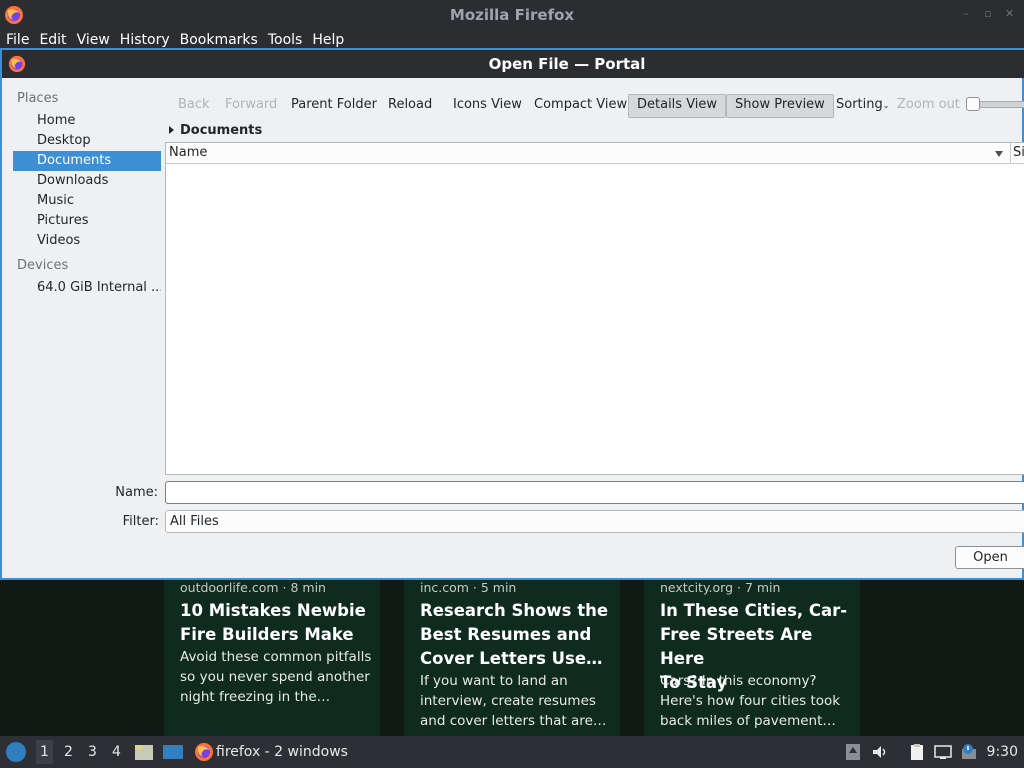 The image size is (1024, 768). I want to click on sidebar-item-downloads: Downloads, so click(87, 181).